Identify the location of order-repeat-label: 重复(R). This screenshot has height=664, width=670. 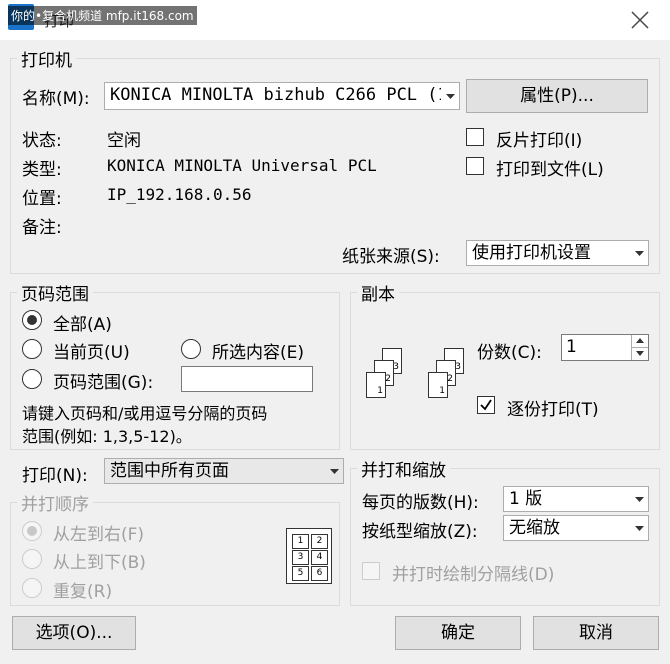
(82, 589).